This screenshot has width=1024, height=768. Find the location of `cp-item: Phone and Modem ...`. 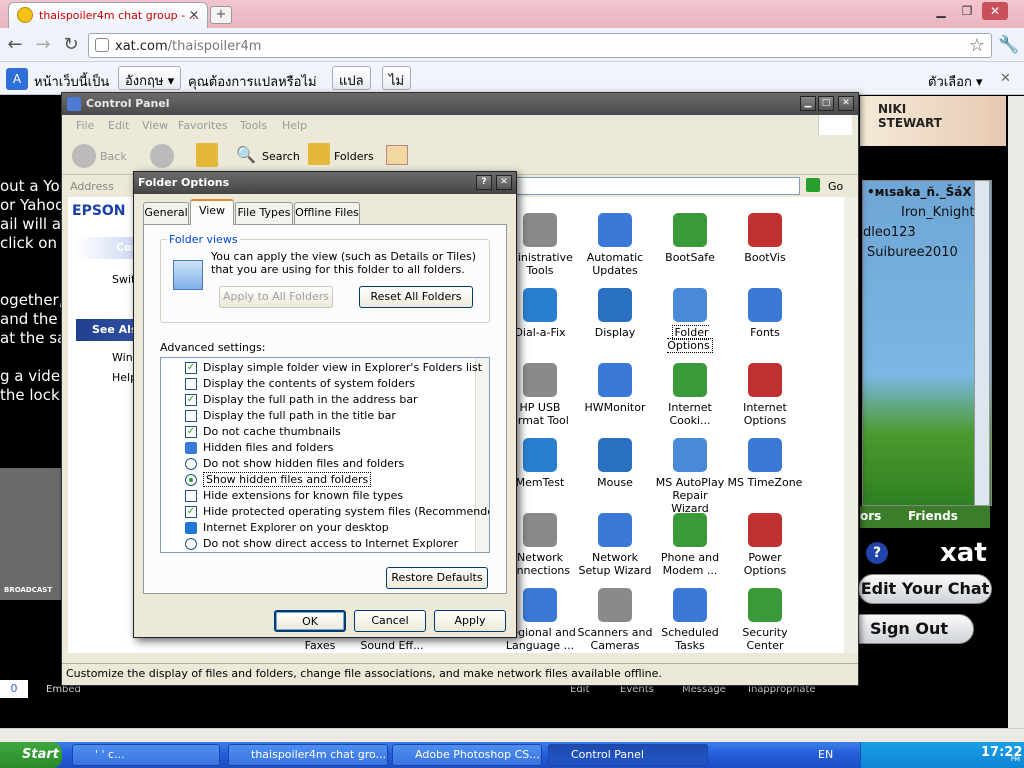

cp-item: Phone and Modem ... is located at coordinates (690, 545).